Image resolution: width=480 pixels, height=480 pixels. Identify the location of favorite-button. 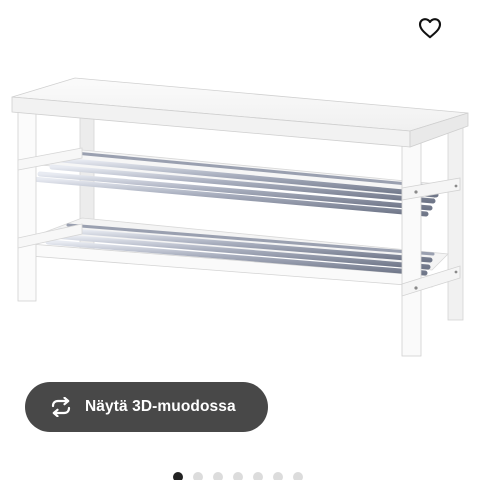
(430, 28).